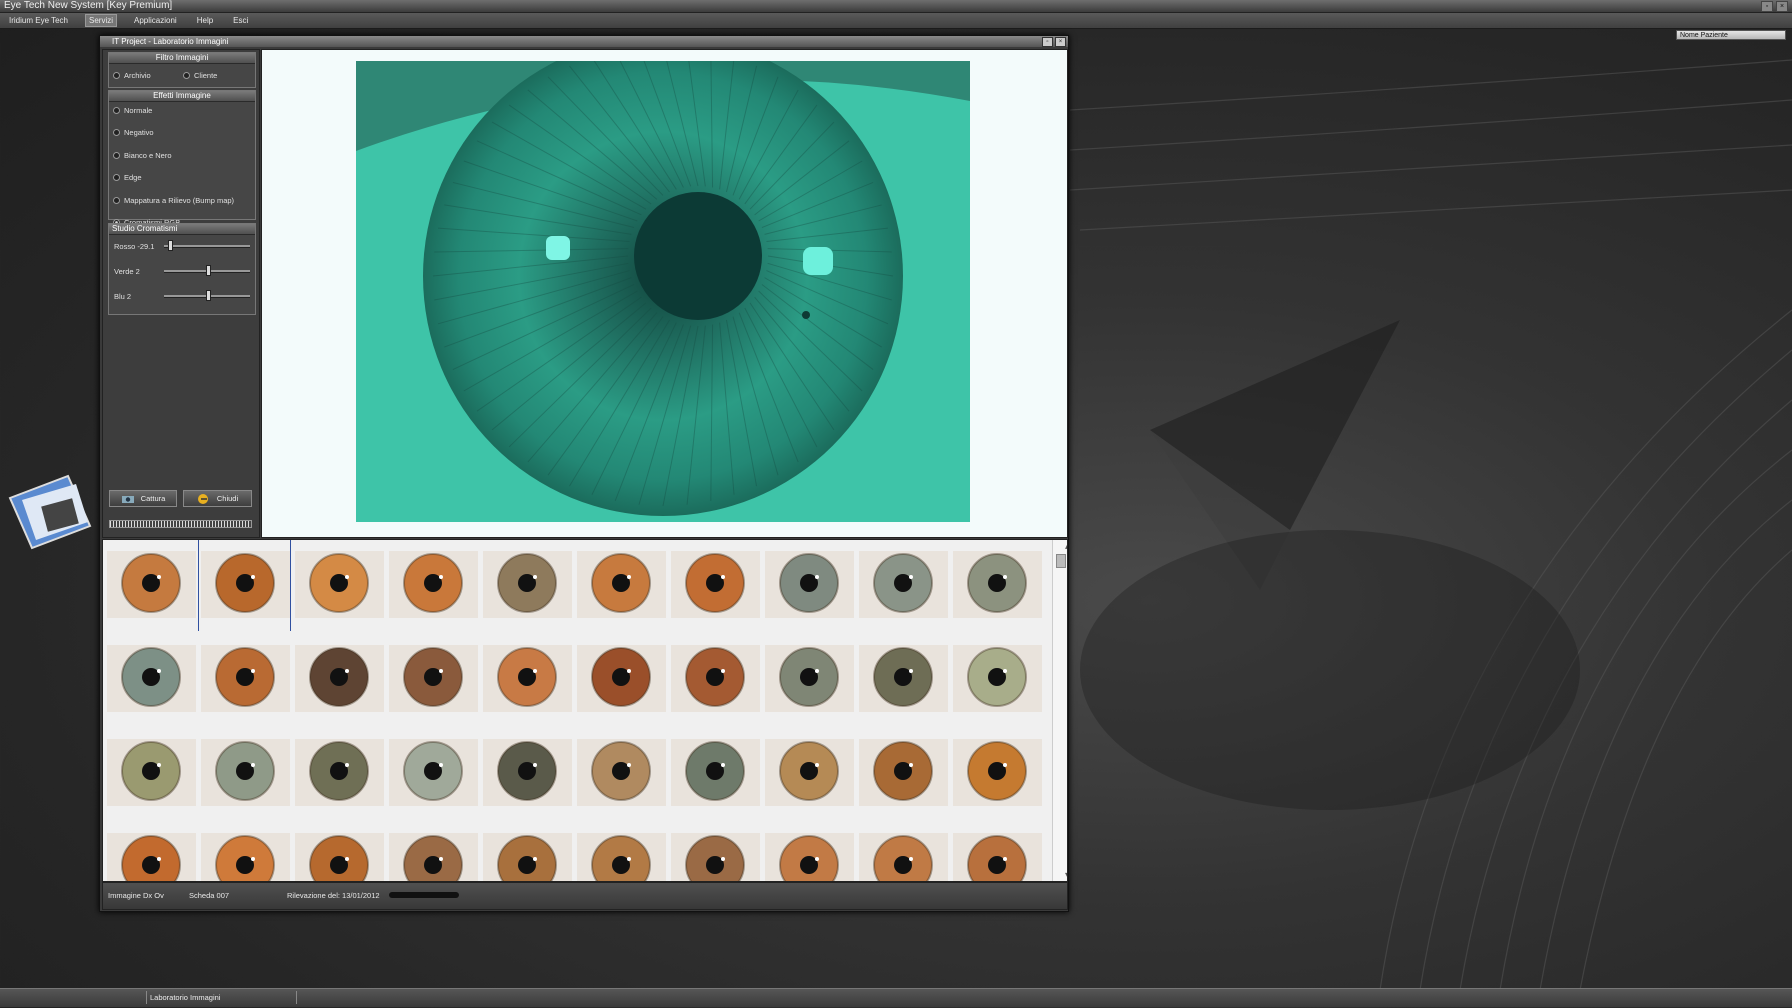 Image resolution: width=1792 pixels, height=1008 pixels. Describe the element at coordinates (132, 110) in the screenshot. I see `effetti-opts-option-0: Normale` at that location.